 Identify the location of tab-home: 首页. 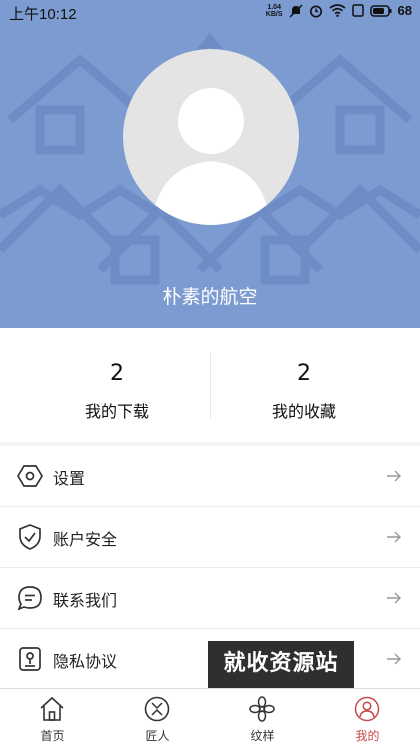
(52, 718).